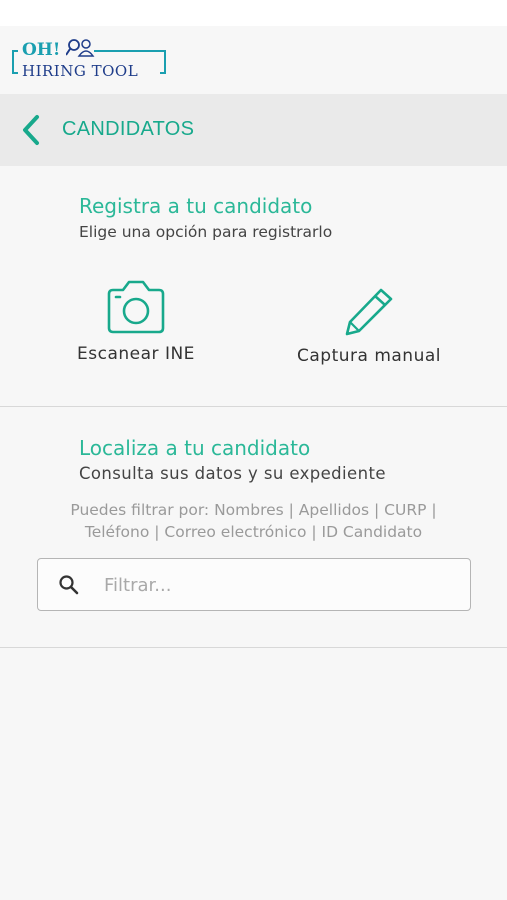 This screenshot has height=900, width=507. What do you see at coordinates (129, 51) in the screenshot?
I see `logo-line` at bounding box center [129, 51].